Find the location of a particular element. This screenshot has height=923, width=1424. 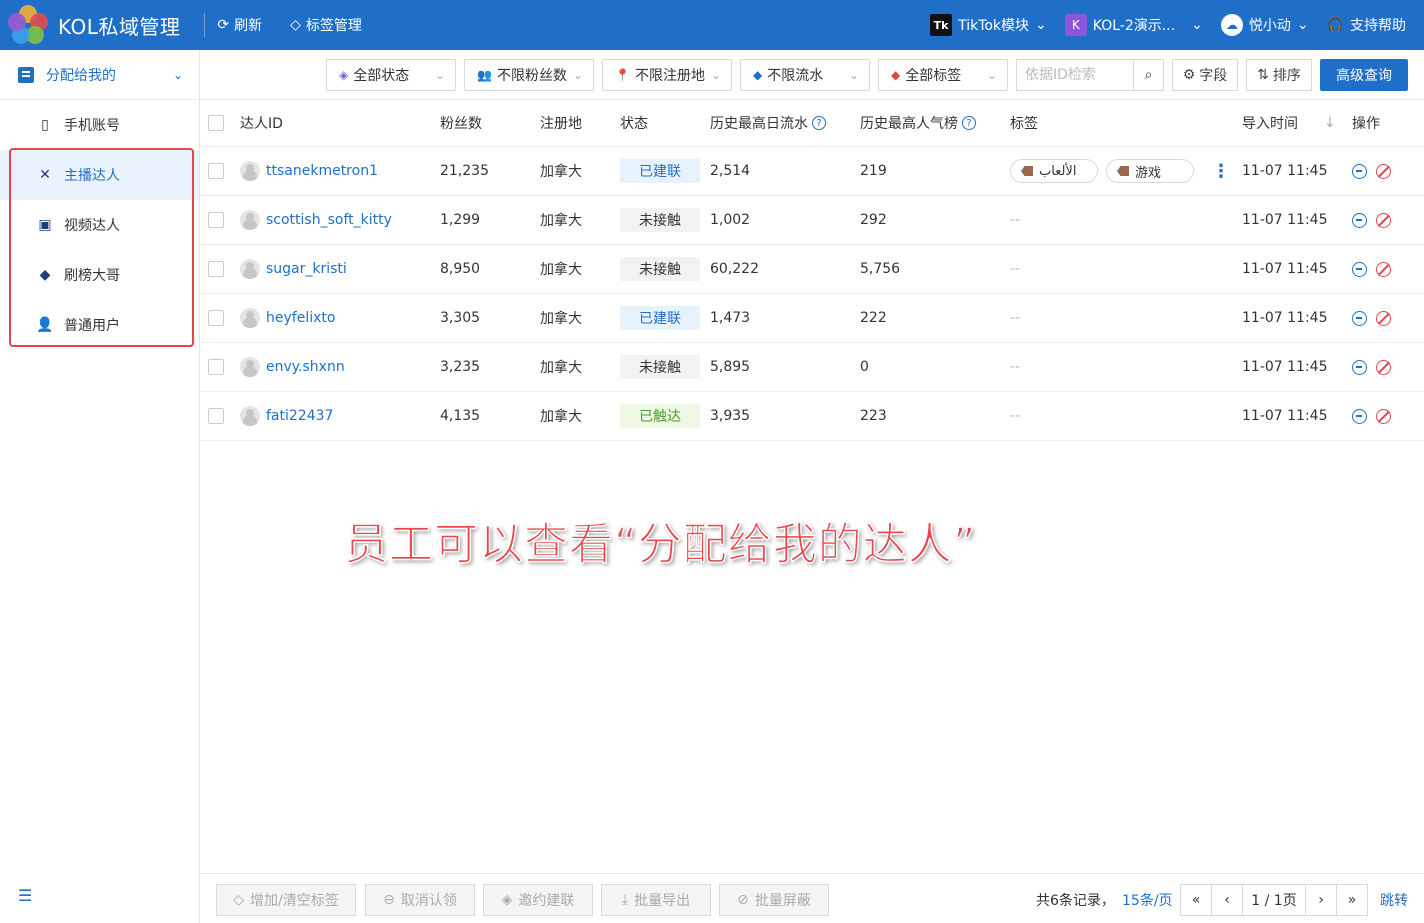

more-icon: ⋮ is located at coordinates (1221, 171).